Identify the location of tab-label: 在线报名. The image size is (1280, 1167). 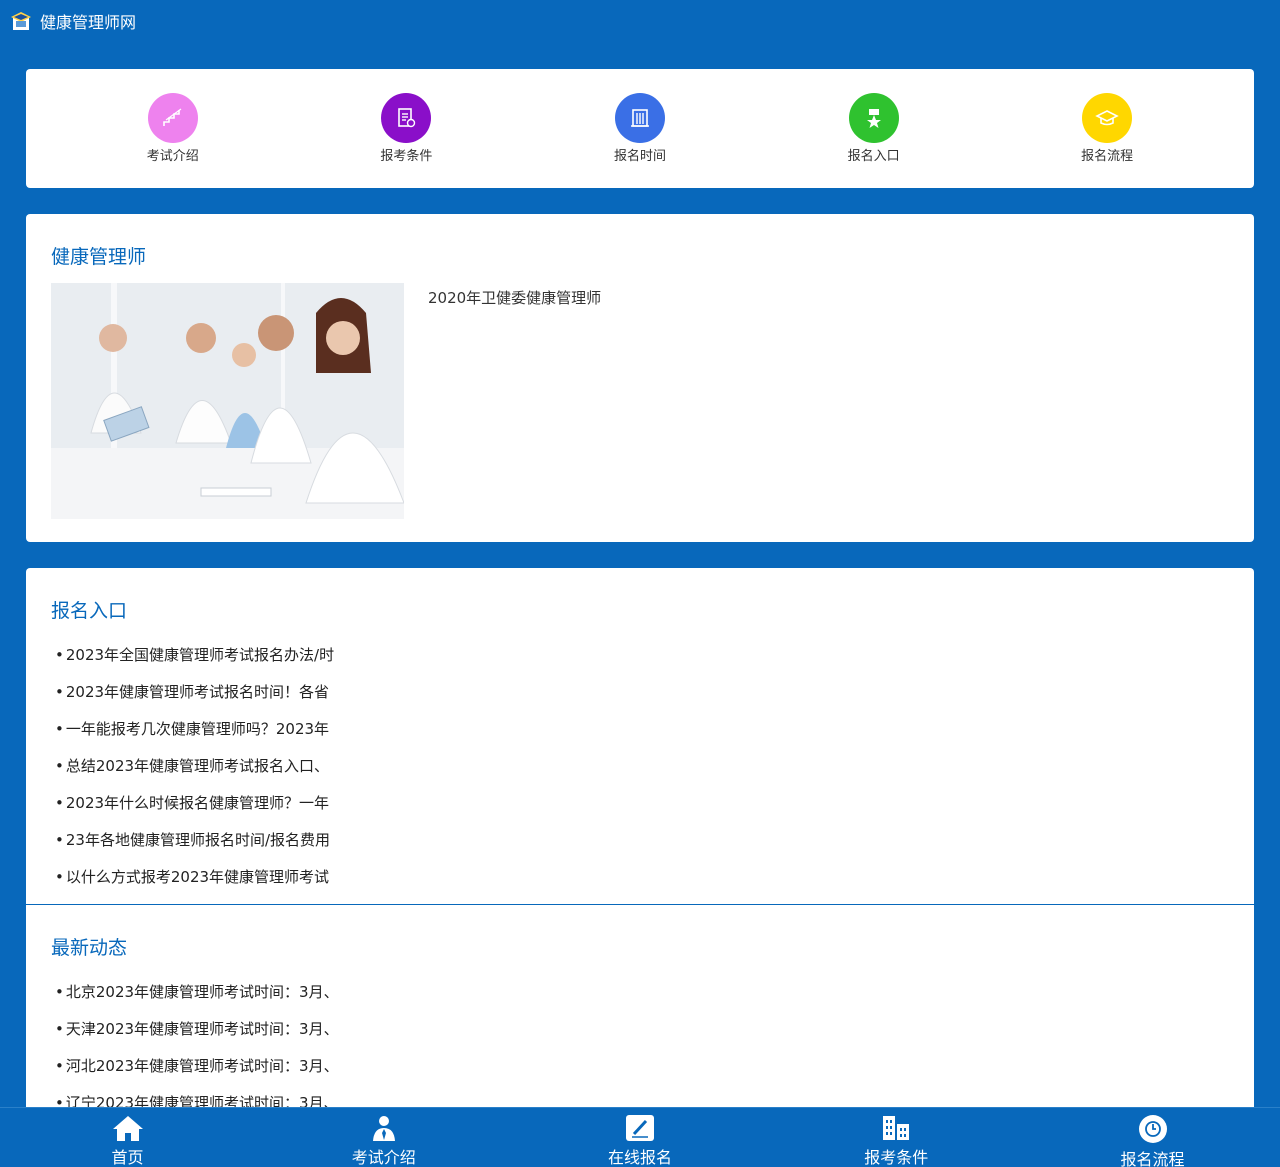
(639, 1157).